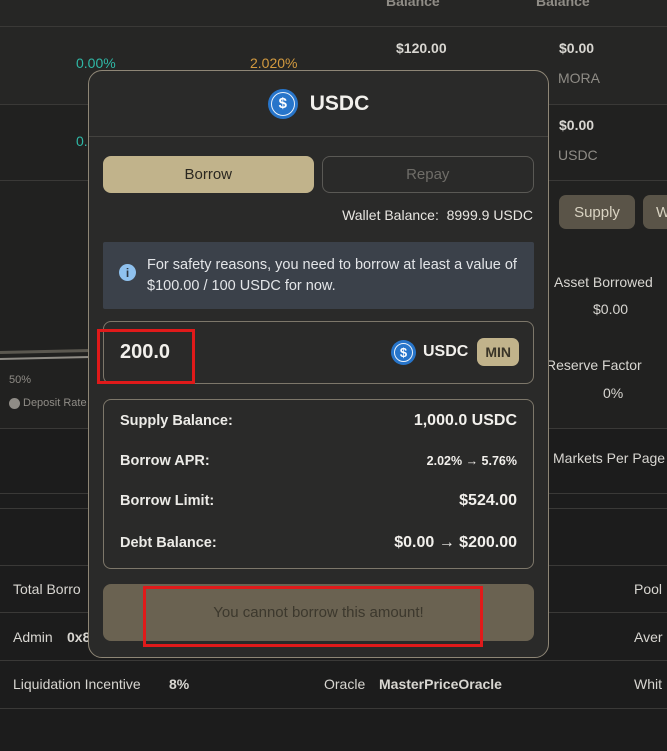 The width and height of the screenshot is (667, 751). What do you see at coordinates (14, 403) in the screenshot?
I see `legend-dot` at bounding box center [14, 403].